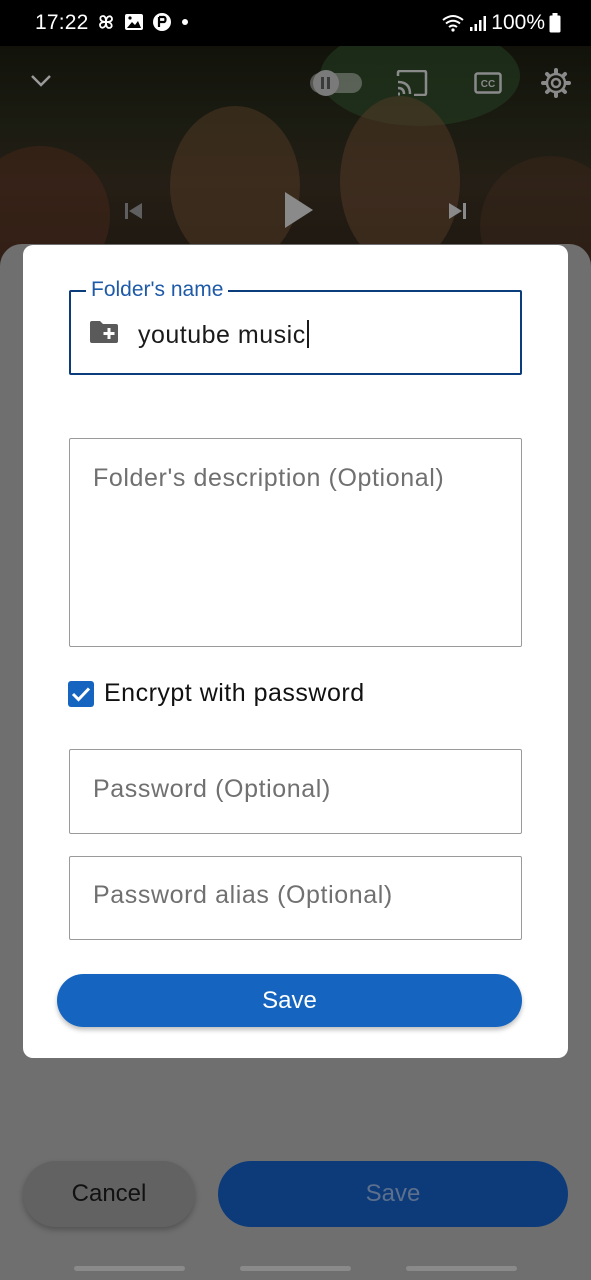  What do you see at coordinates (106, 22) in the screenshot?
I see `pinwheel-icon` at bounding box center [106, 22].